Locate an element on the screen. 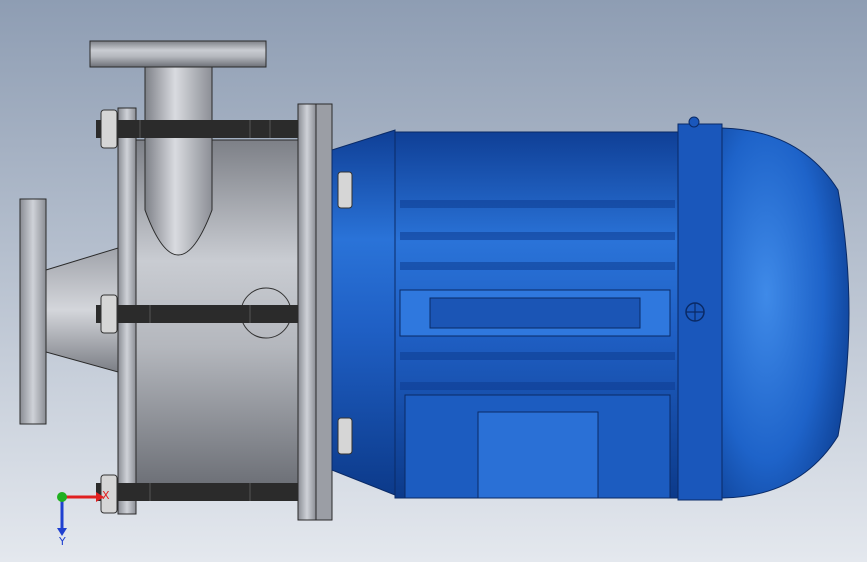  x-axis-label: X is located at coordinates (106, 495).